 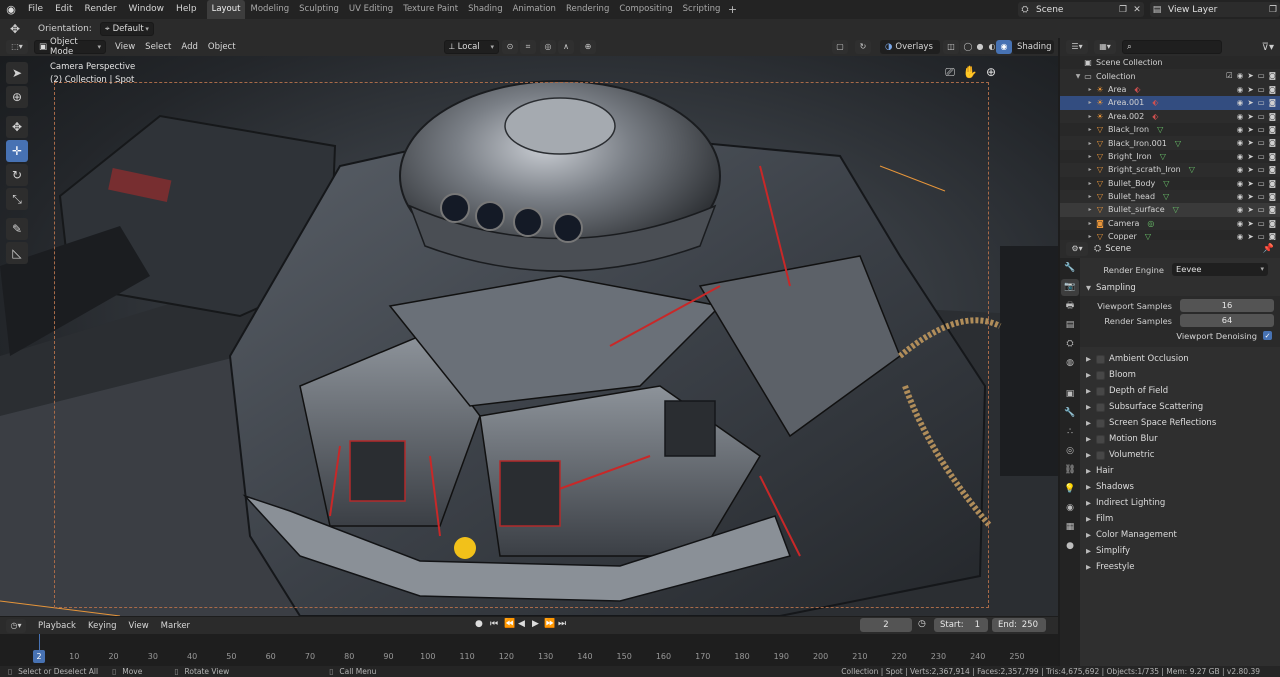 I want to click on move-tool-icon: ✥, so click(x=15, y=29).